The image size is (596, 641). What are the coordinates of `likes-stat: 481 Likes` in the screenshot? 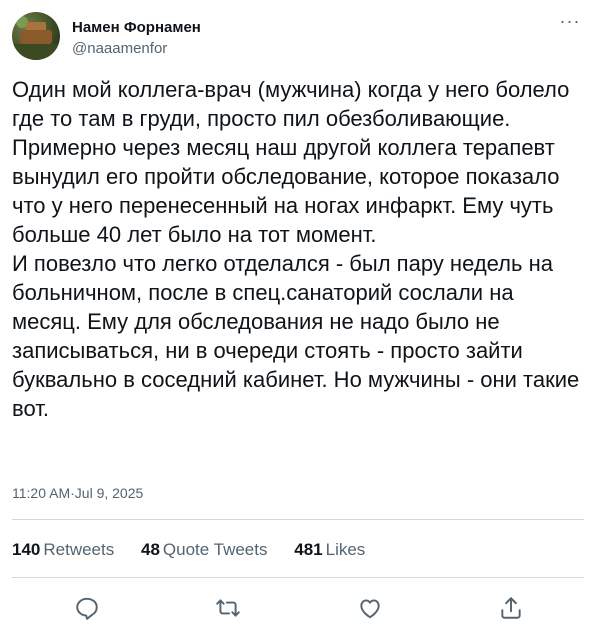 It's located at (329, 550).